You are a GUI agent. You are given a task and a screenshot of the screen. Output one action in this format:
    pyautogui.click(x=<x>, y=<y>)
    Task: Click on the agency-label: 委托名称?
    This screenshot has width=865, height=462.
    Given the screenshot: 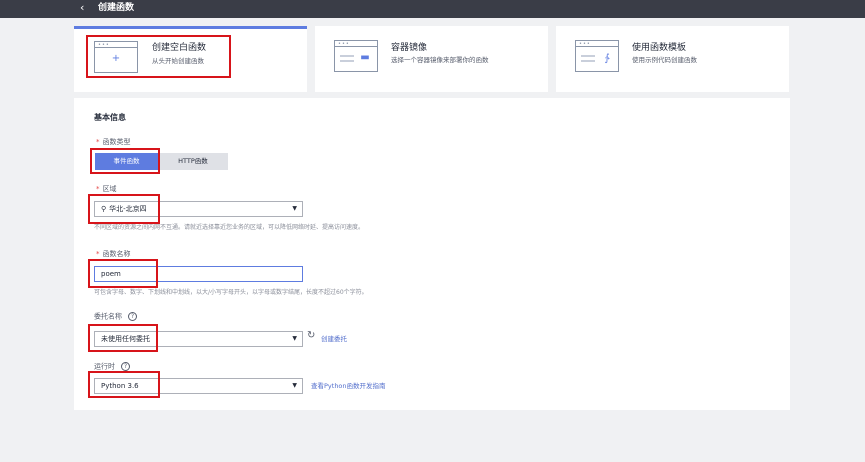 What is the action you would take?
    pyautogui.click(x=115, y=317)
    